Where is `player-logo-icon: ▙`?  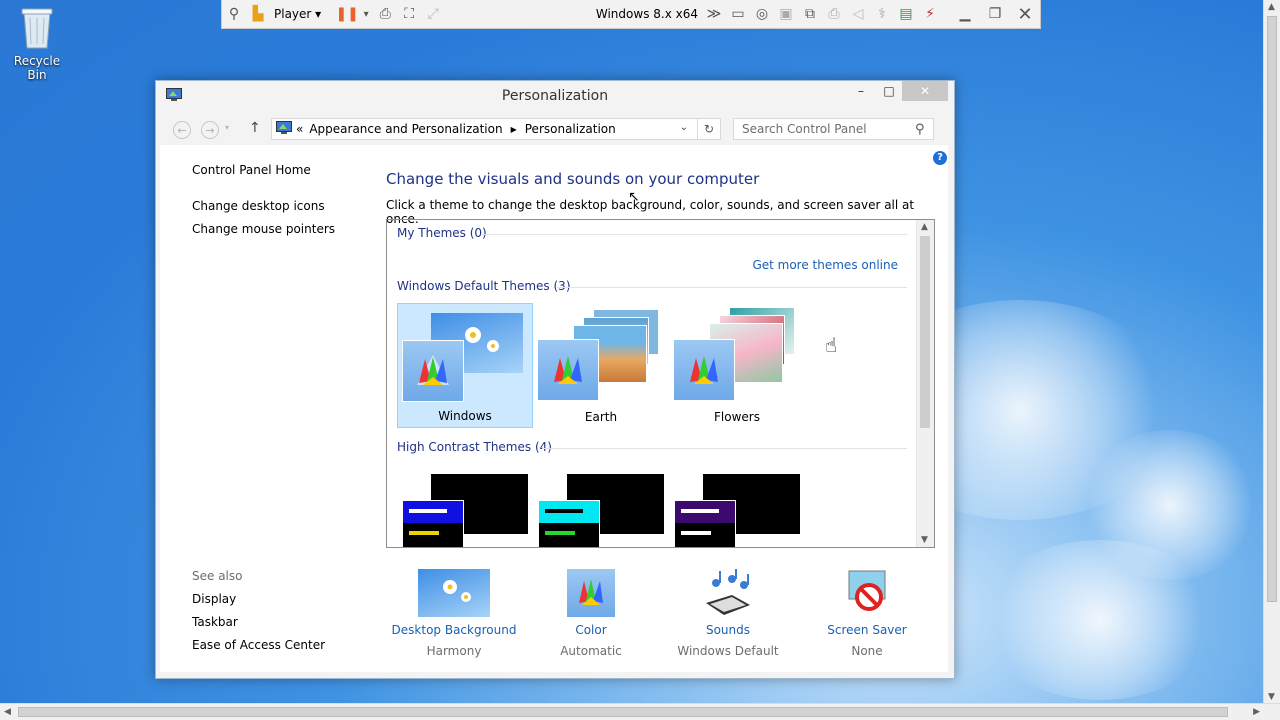 player-logo-icon: ▙ is located at coordinates (258, 14).